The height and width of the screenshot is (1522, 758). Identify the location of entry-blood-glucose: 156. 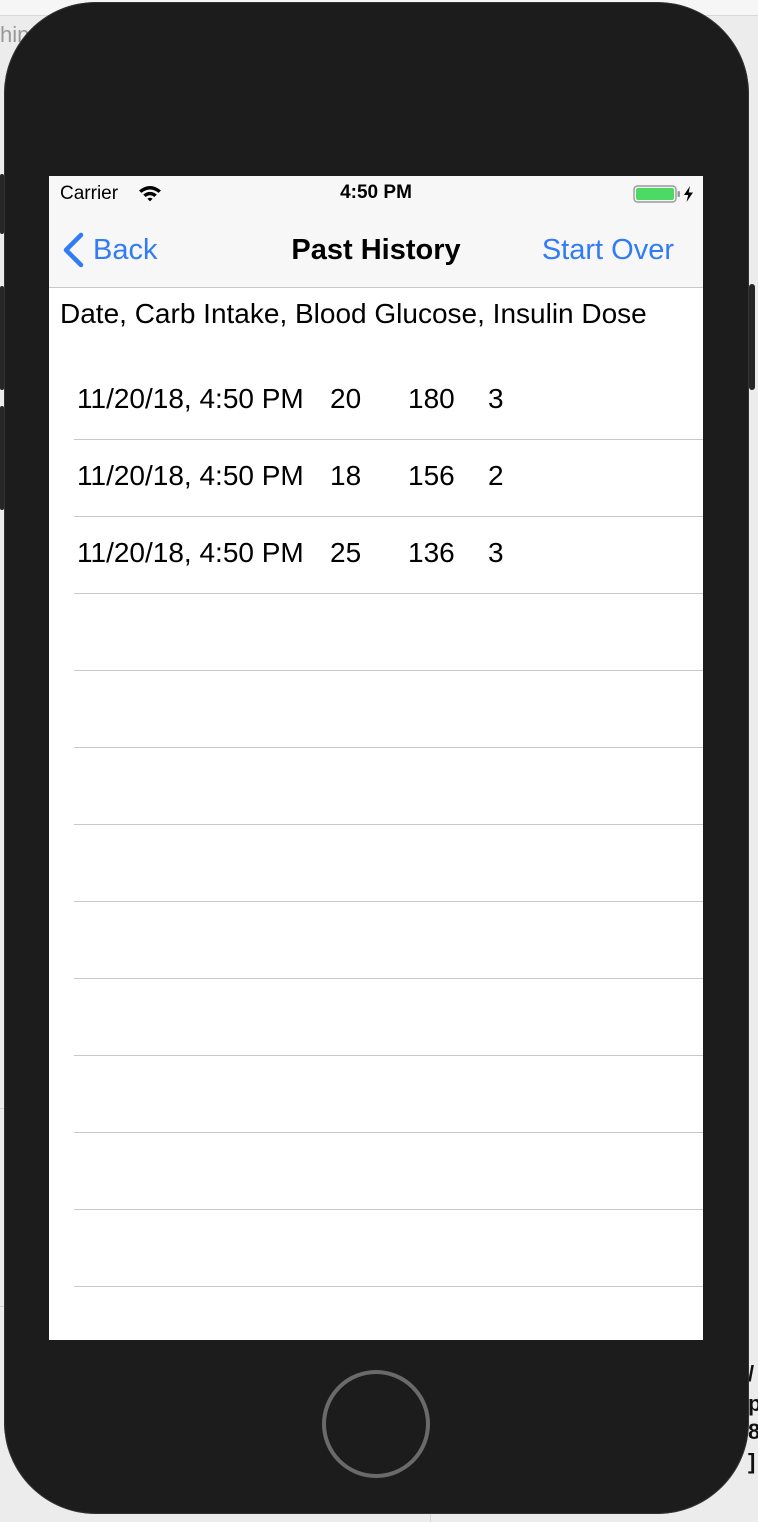
(431, 475).